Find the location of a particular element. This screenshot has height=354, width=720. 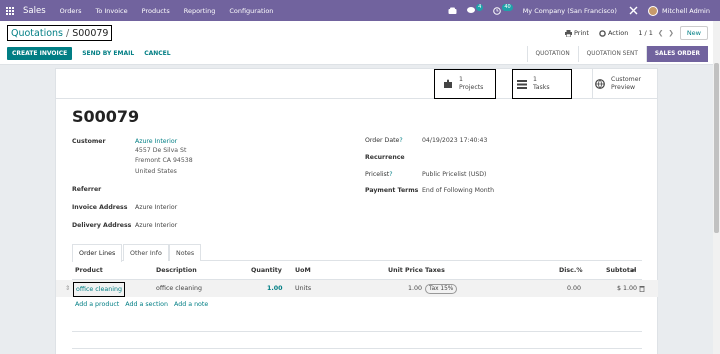

col-uom: UoM is located at coordinates (303, 270).